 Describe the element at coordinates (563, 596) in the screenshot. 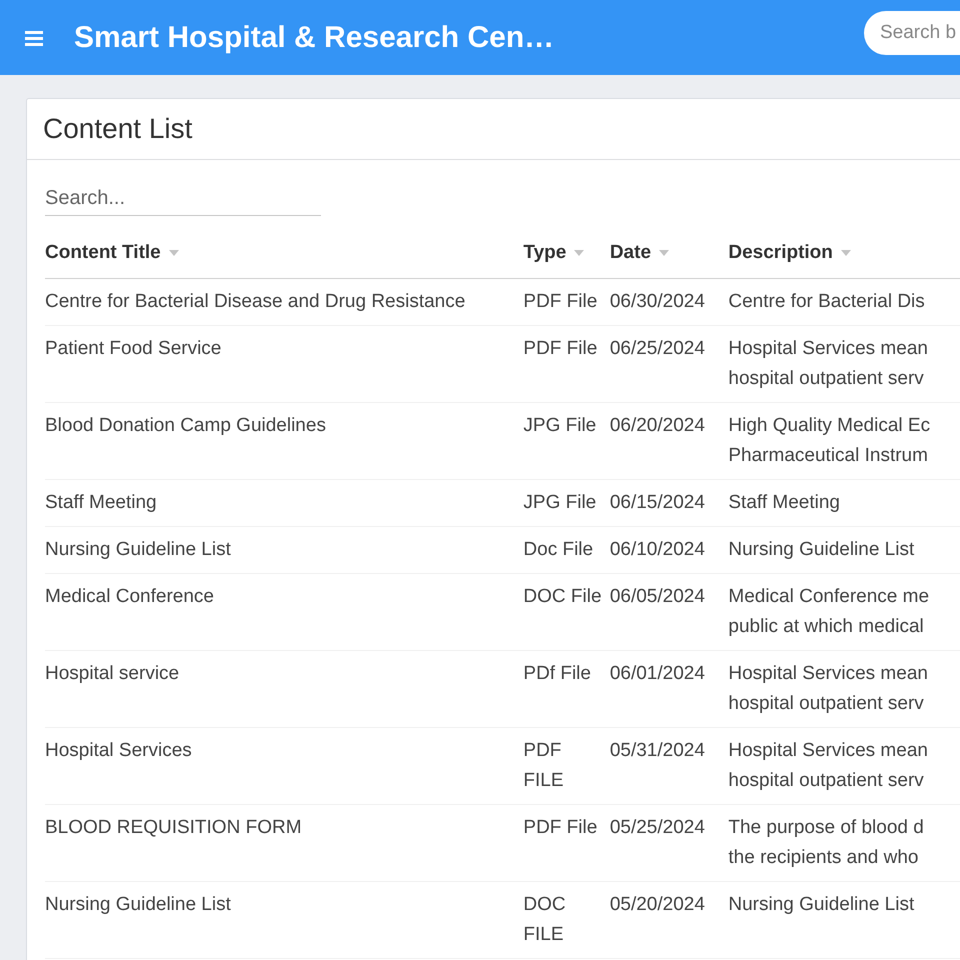

I see `table-cell-text: DOC File` at that location.